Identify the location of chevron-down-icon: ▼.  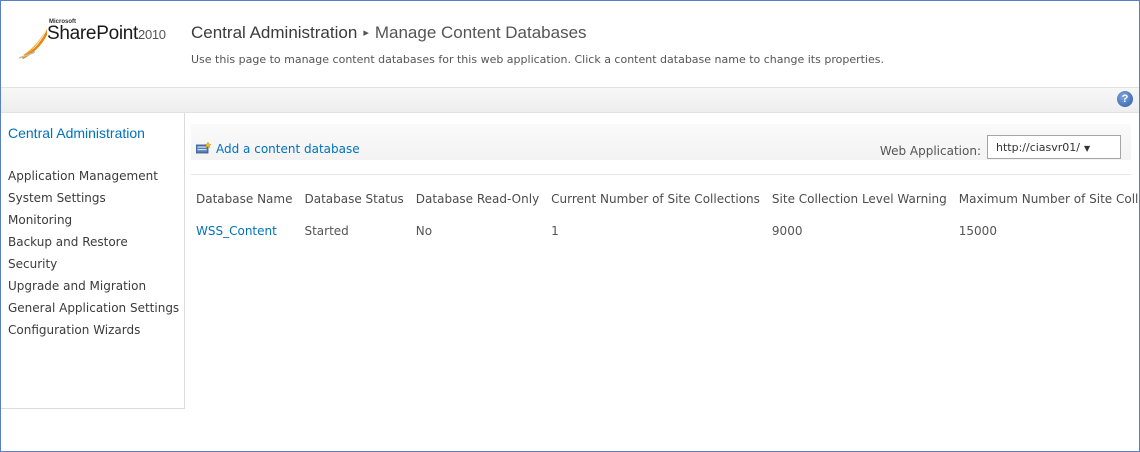
(1087, 148).